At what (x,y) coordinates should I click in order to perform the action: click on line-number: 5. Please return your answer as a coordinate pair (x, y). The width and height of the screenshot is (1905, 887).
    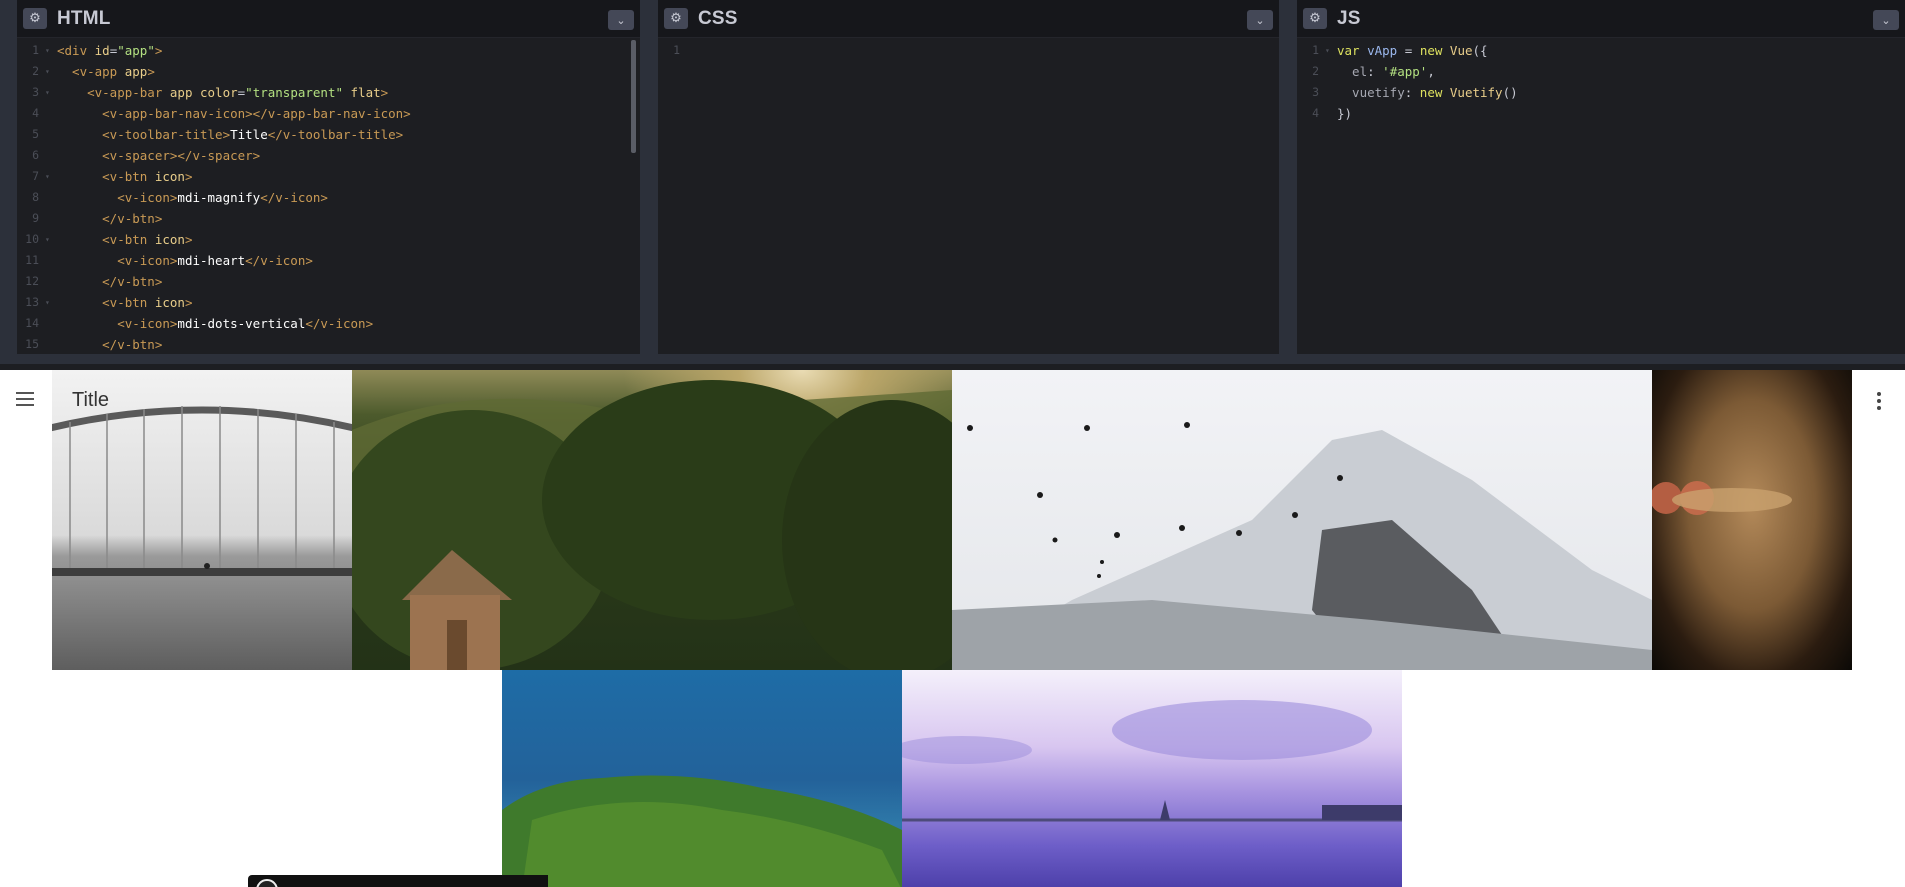
    Looking at the image, I should click on (35, 134).